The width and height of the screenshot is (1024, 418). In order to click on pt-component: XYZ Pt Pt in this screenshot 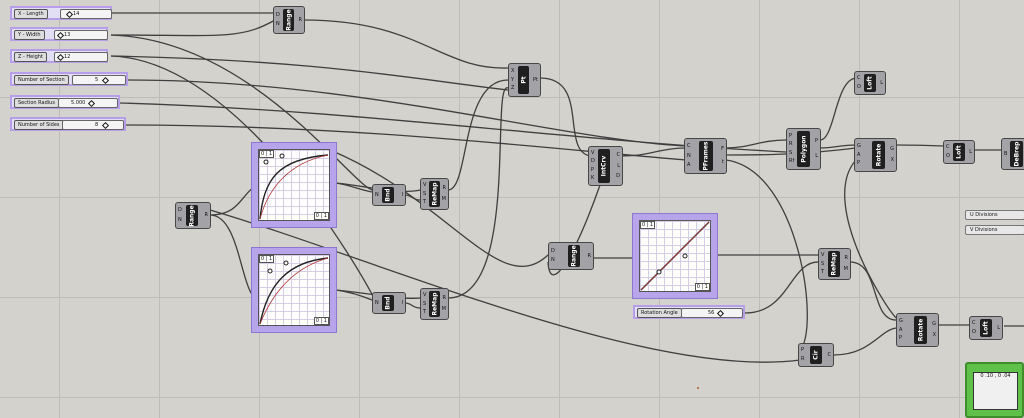, I will do `click(524, 80)`.